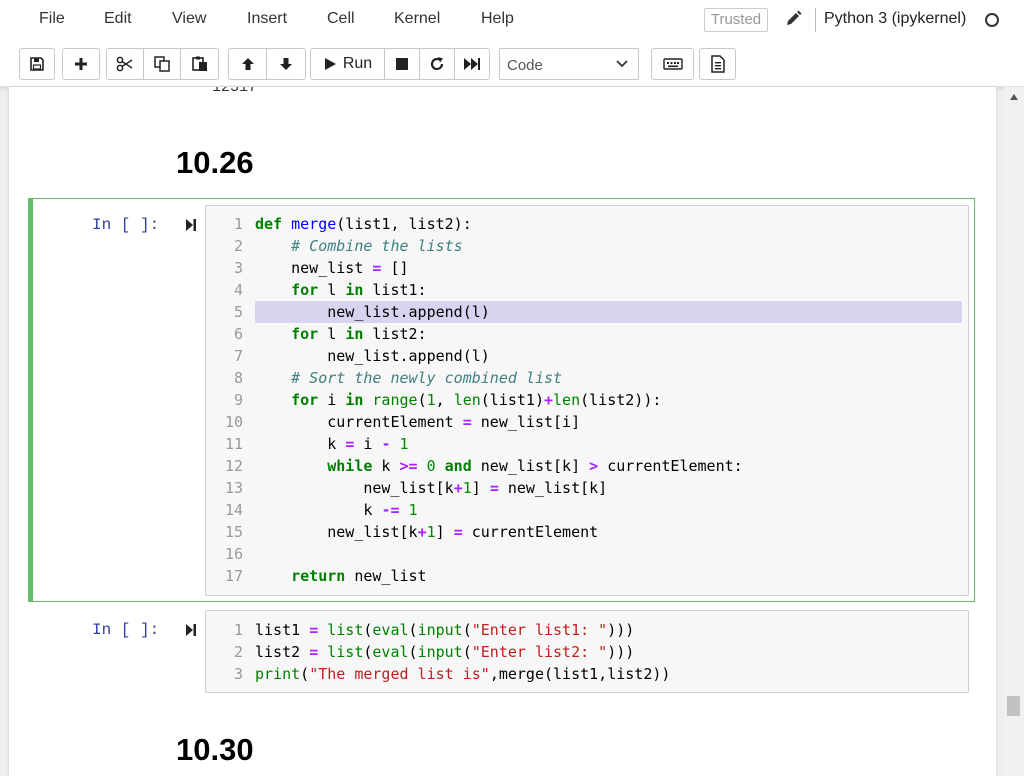 This screenshot has width=1024, height=776. I want to click on line-number: 10, so click(233, 422).